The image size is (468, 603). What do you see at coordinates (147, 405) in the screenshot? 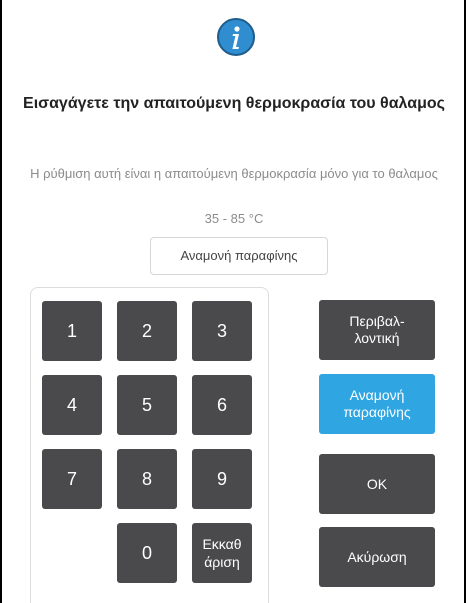
I see `key-5: 5` at bounding box center [147, 405].